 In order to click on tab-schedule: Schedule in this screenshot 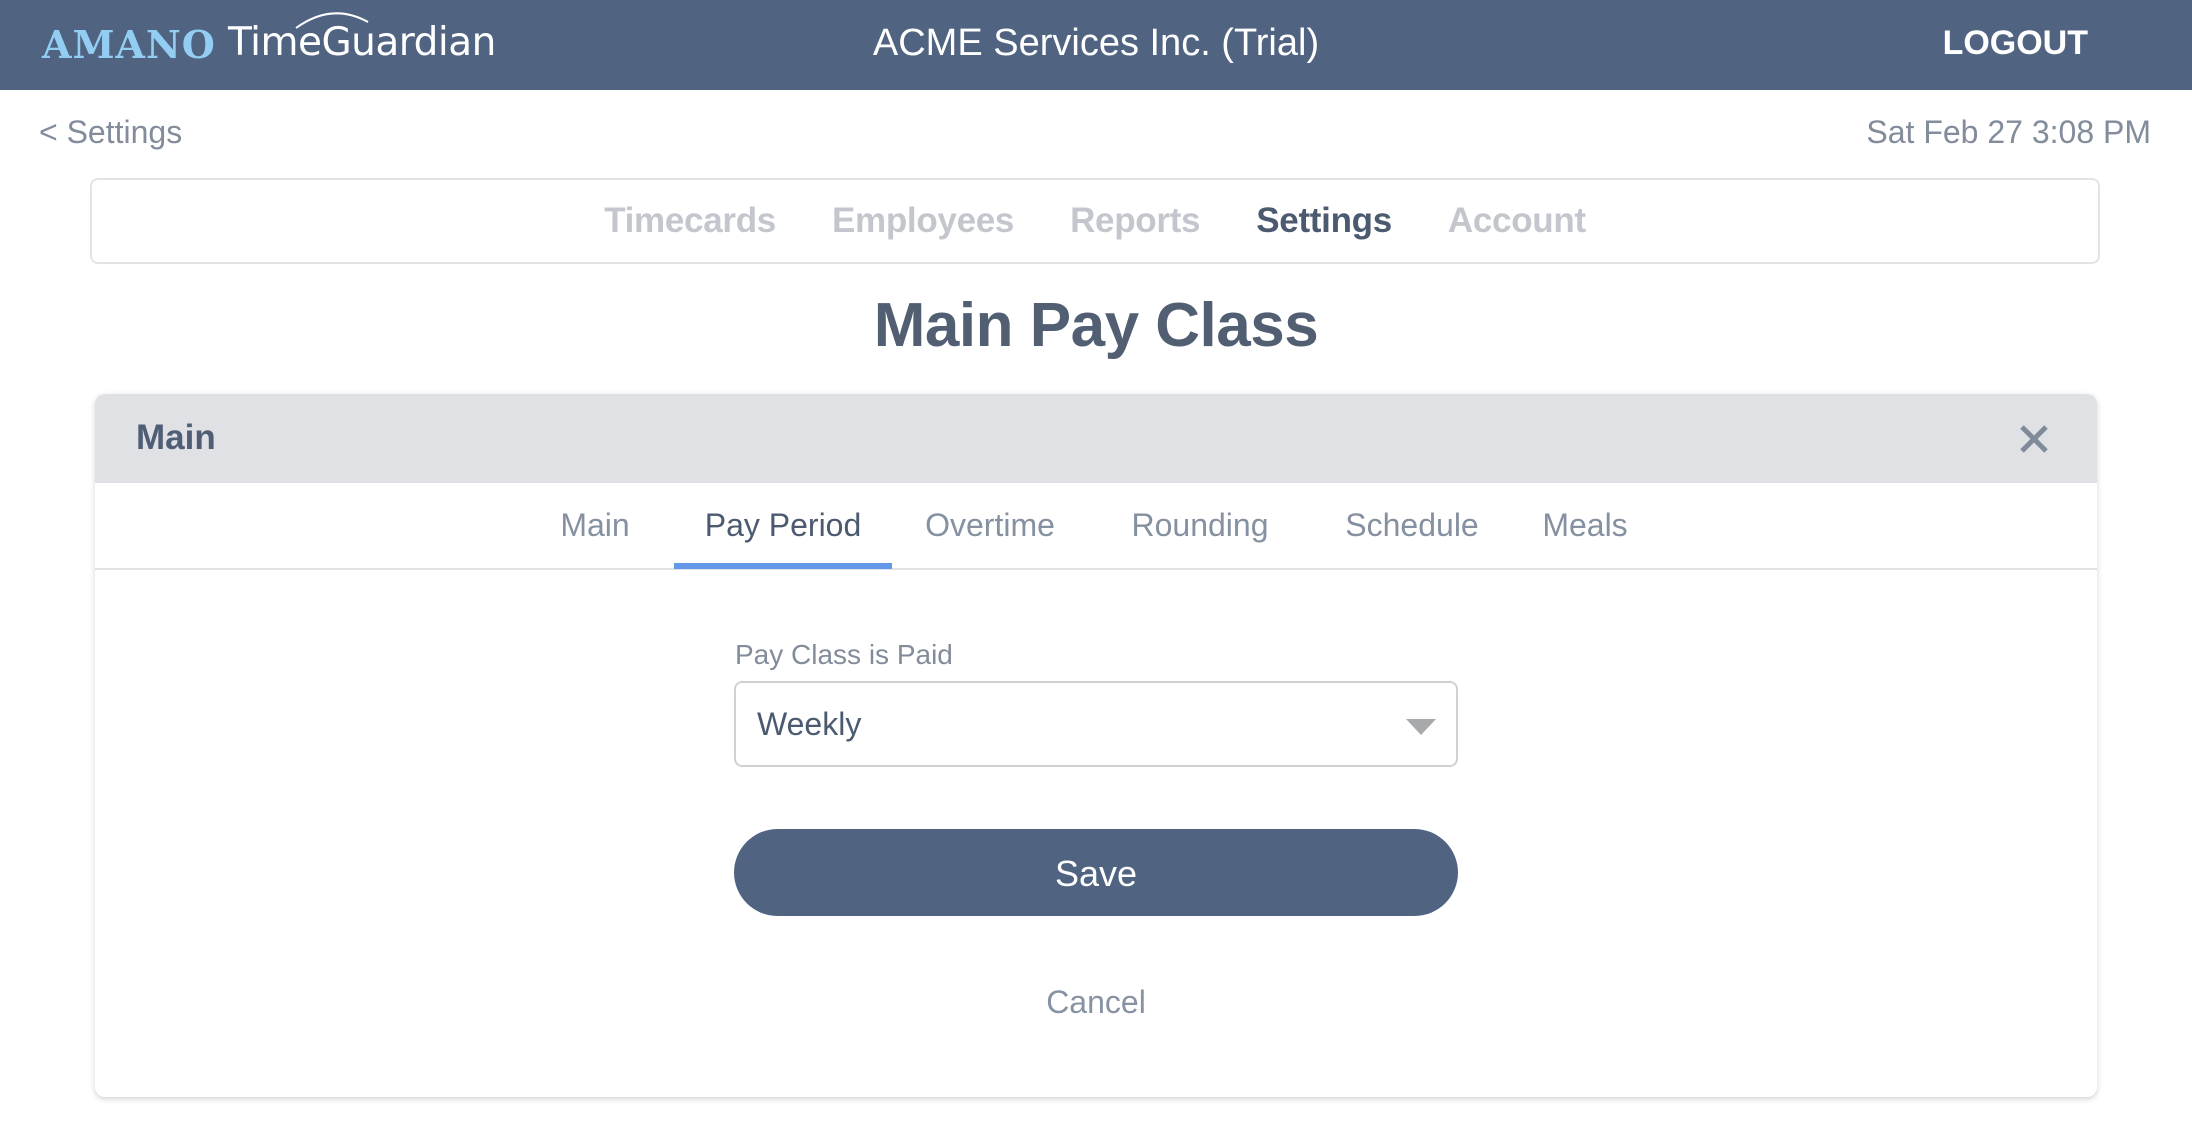, I will do `click(1412, 526)`.